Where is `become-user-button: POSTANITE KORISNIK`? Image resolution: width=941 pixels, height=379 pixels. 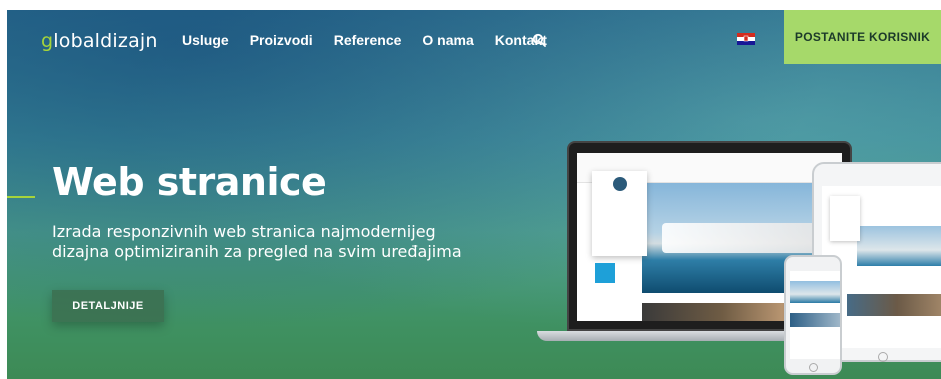
become-user-button: POSTANITE KORISNIK is located at coordinates (862, 37).